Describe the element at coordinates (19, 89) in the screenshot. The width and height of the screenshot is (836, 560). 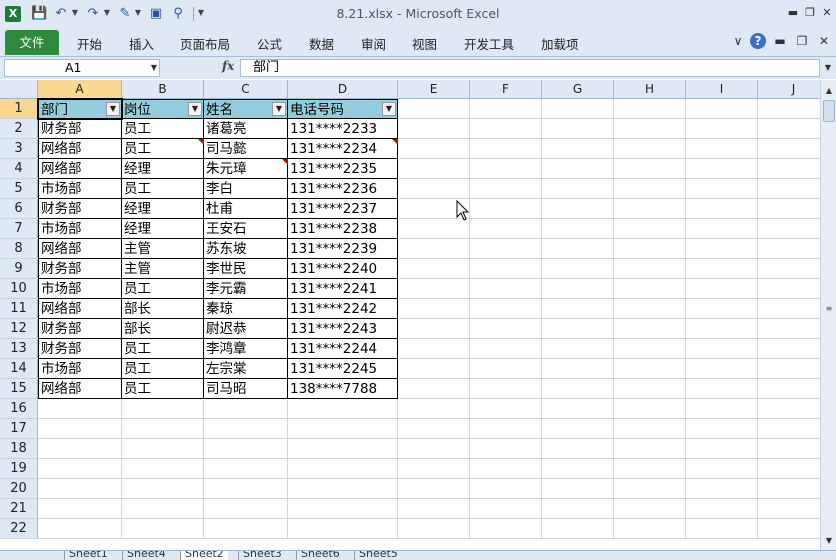
I see `select-all-corner` at that location.